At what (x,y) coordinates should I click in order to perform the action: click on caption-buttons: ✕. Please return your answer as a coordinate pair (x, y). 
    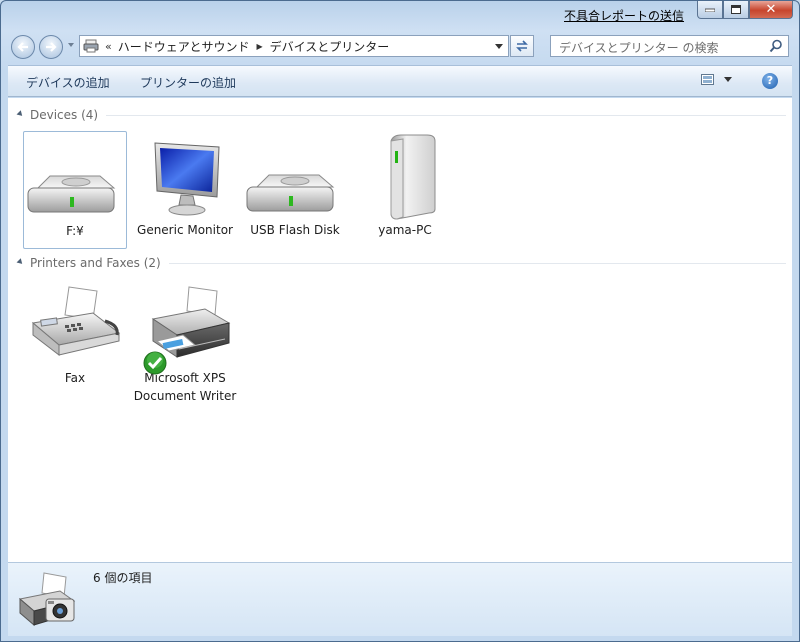
    Looking at the image, I should click on (745, 10).